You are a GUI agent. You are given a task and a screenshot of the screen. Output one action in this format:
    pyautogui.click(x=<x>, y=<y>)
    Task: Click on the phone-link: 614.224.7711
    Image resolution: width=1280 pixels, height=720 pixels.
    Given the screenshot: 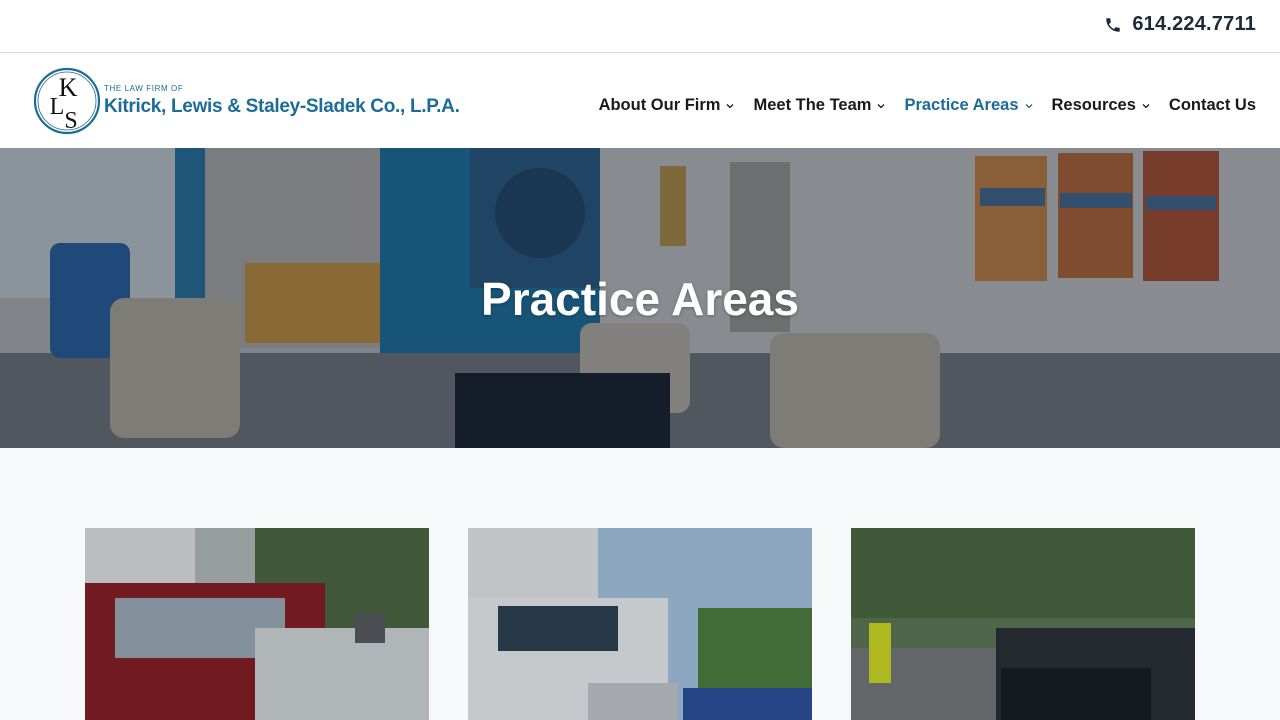 What is the action you would take?
    pyautogui.click(x=1180, y=24)
    